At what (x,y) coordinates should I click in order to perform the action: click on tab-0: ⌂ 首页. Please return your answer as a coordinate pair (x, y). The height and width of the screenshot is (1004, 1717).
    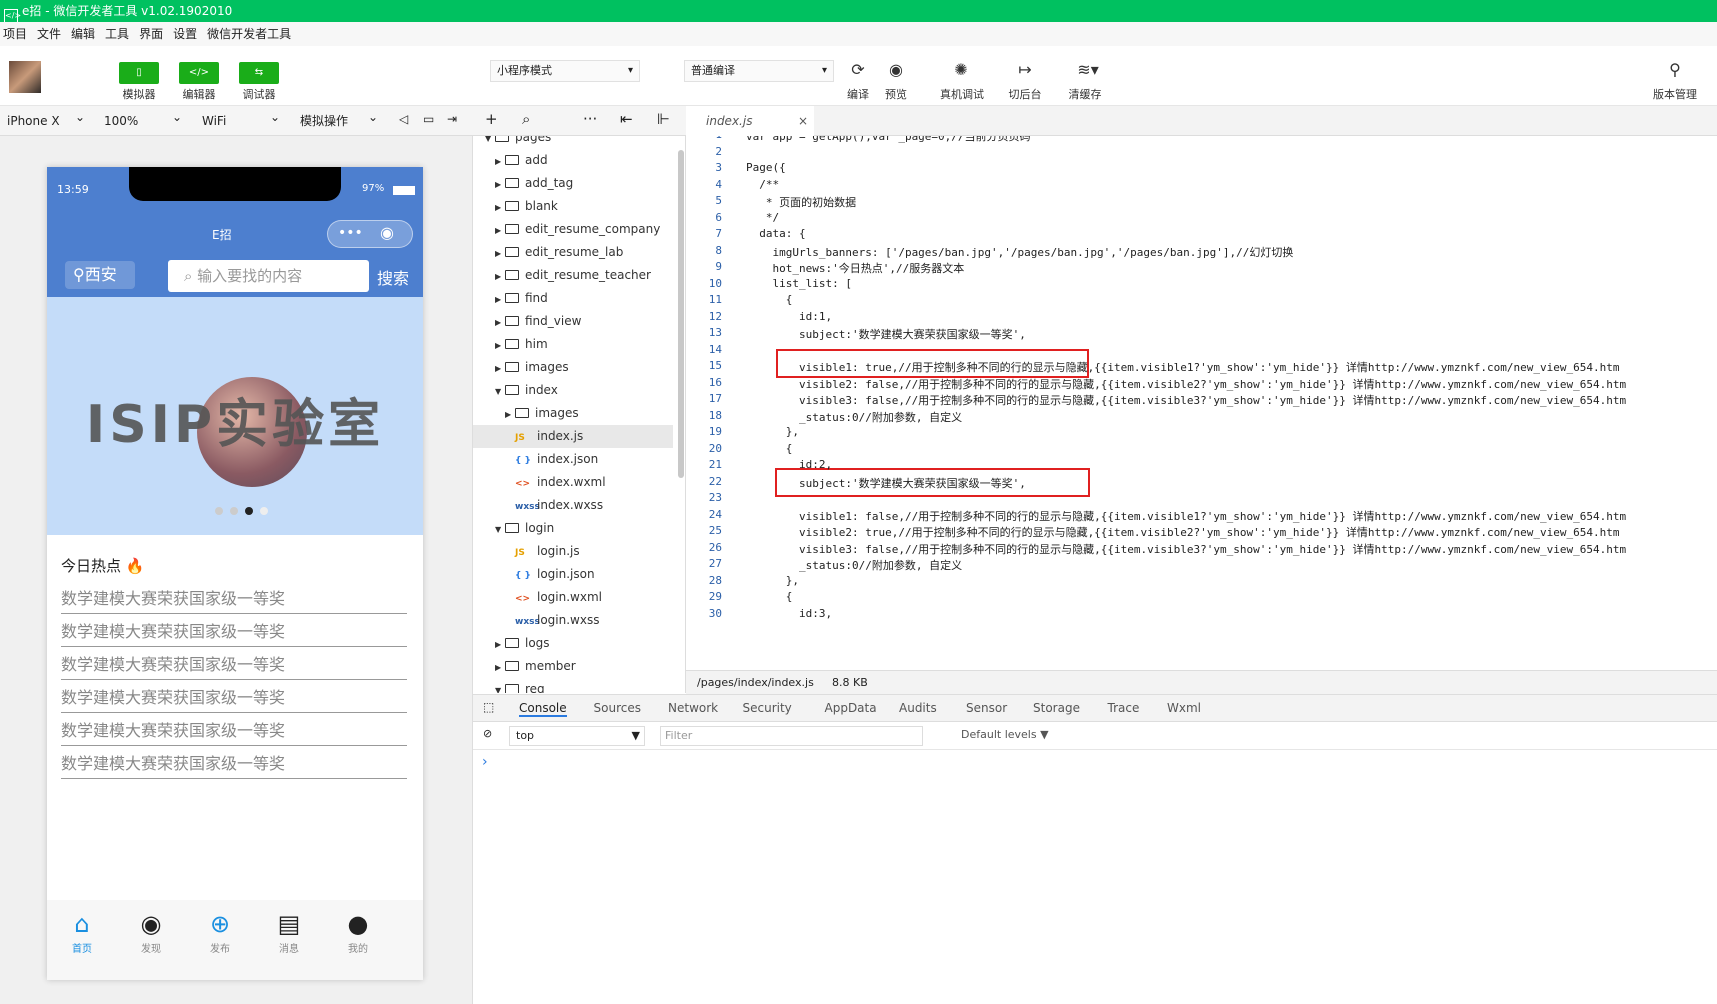
    Looking at the image, I should click on (82, 931).